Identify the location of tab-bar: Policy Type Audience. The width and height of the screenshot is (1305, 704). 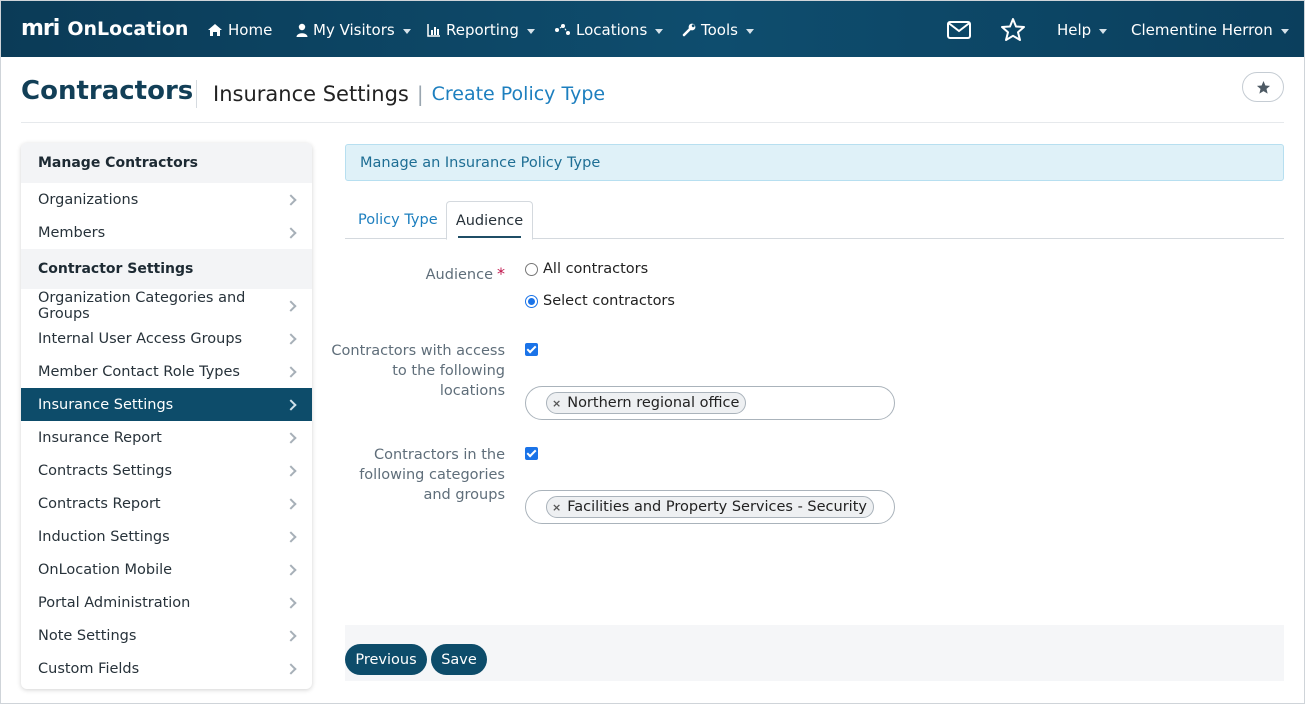
(814, 220).